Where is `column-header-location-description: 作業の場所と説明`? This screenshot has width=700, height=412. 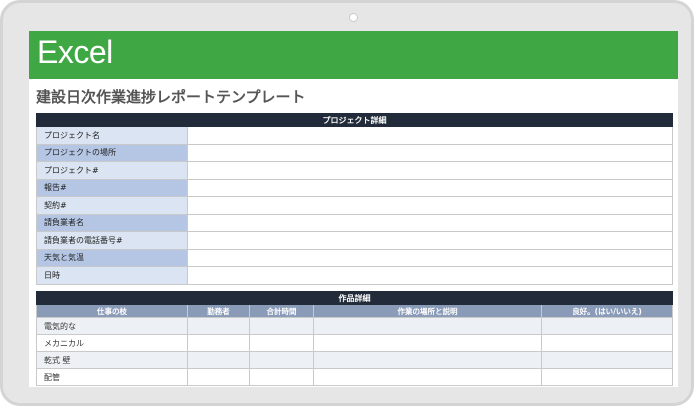 column-header-location-description: 作業の場所と説明 is located at coordinates (427, 311).